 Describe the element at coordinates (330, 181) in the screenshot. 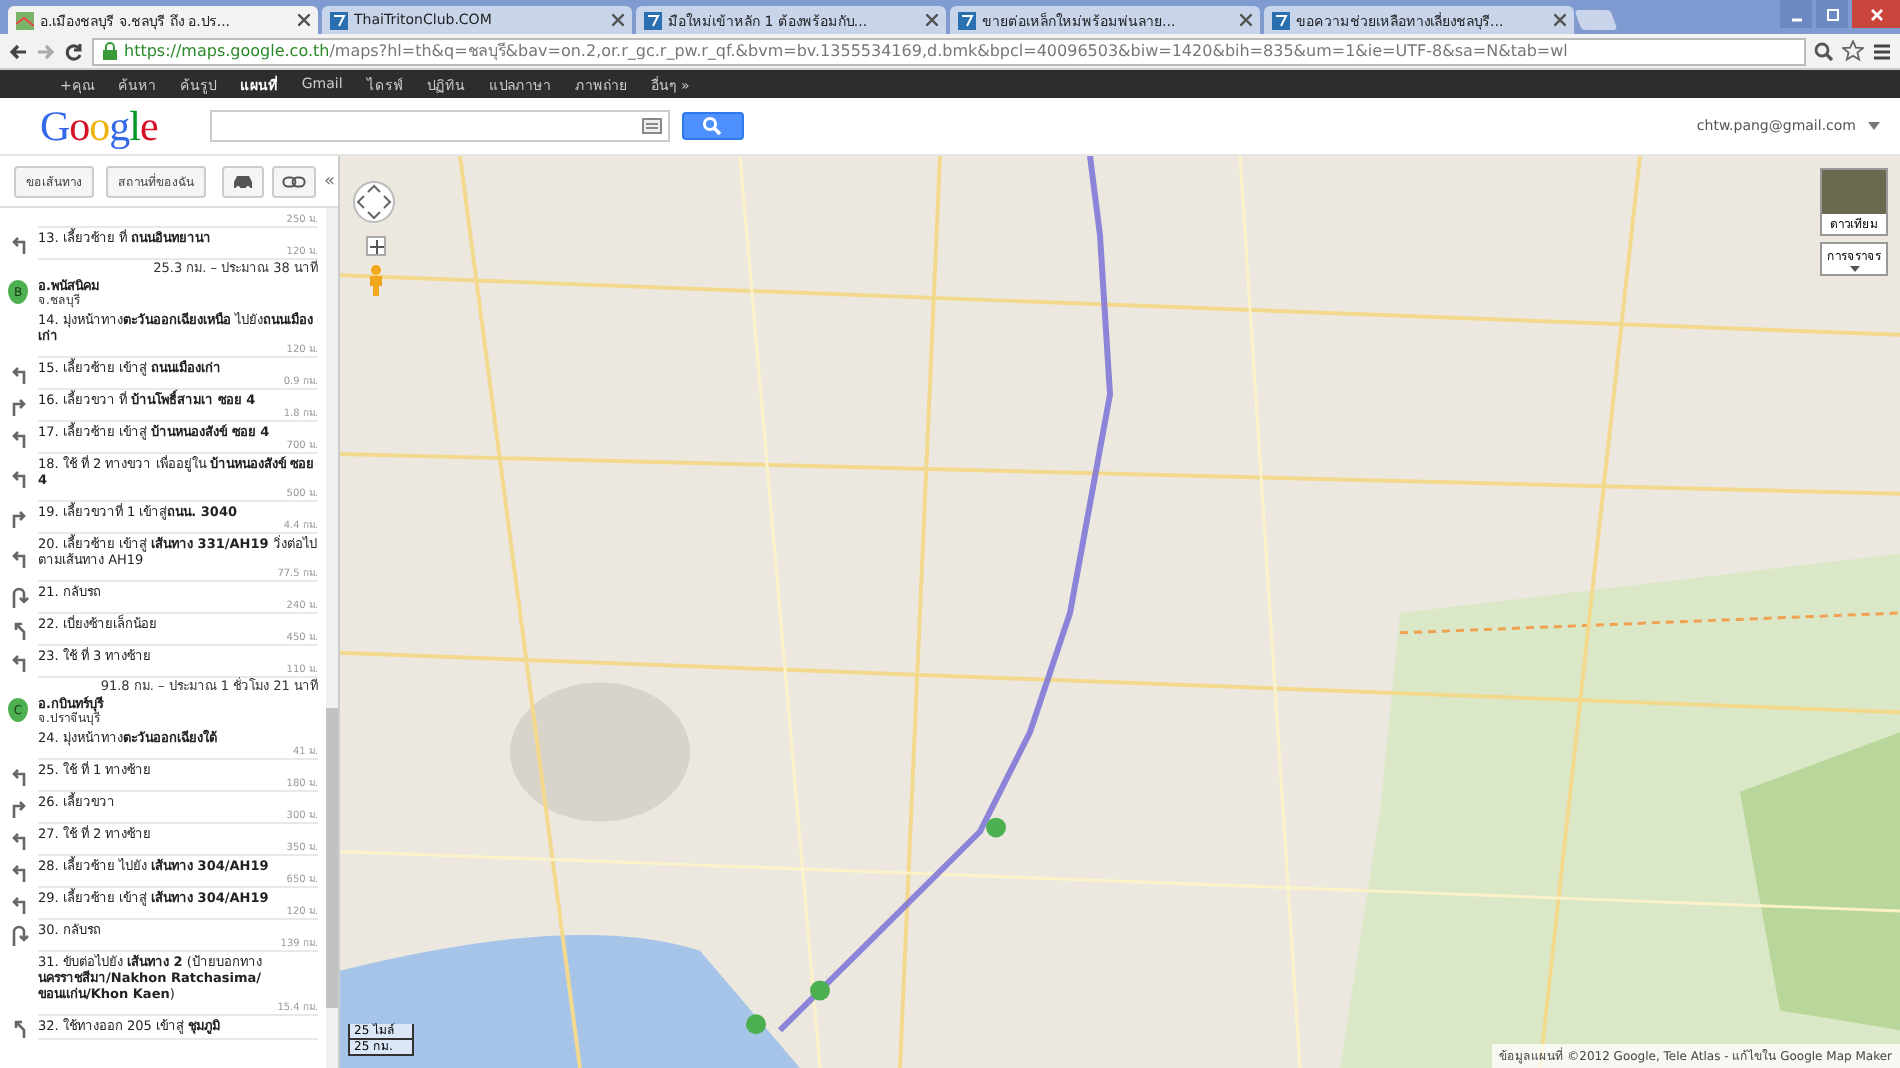

I see `collapse-button: «` at that location.